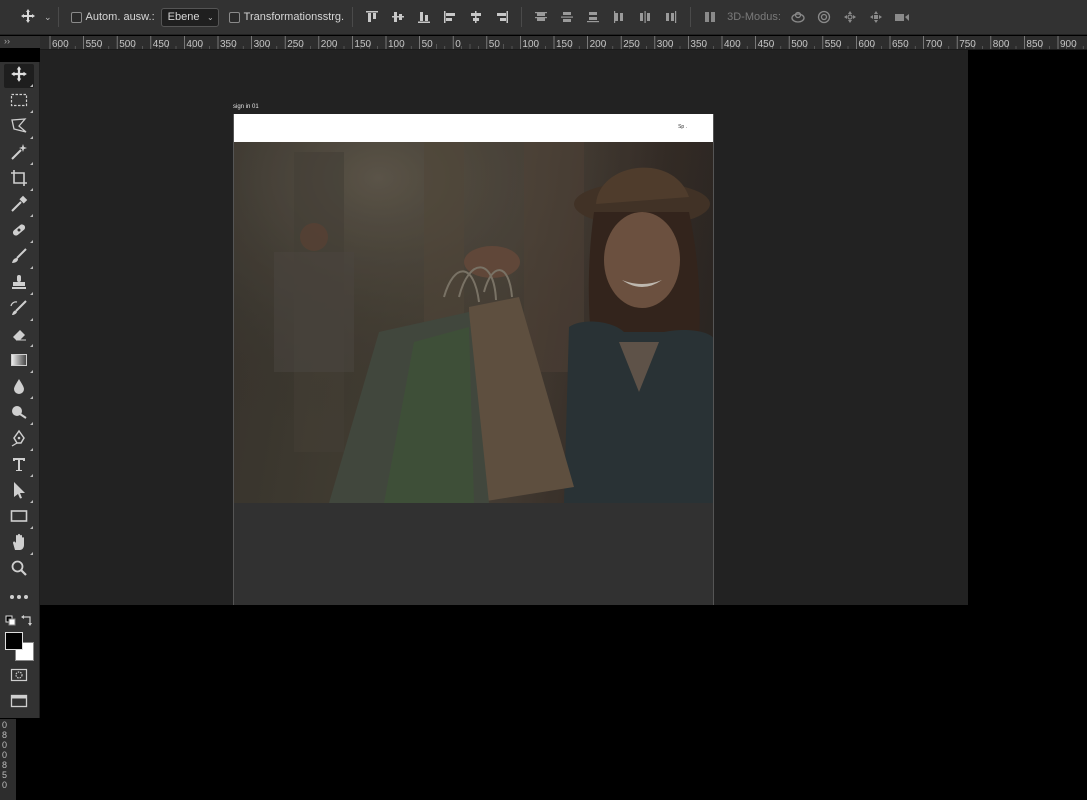 The height and width of the screenshot is (800, 1087). I want to click on auto-select-checkbox: Autom. ausw.:, so click(112, 17).